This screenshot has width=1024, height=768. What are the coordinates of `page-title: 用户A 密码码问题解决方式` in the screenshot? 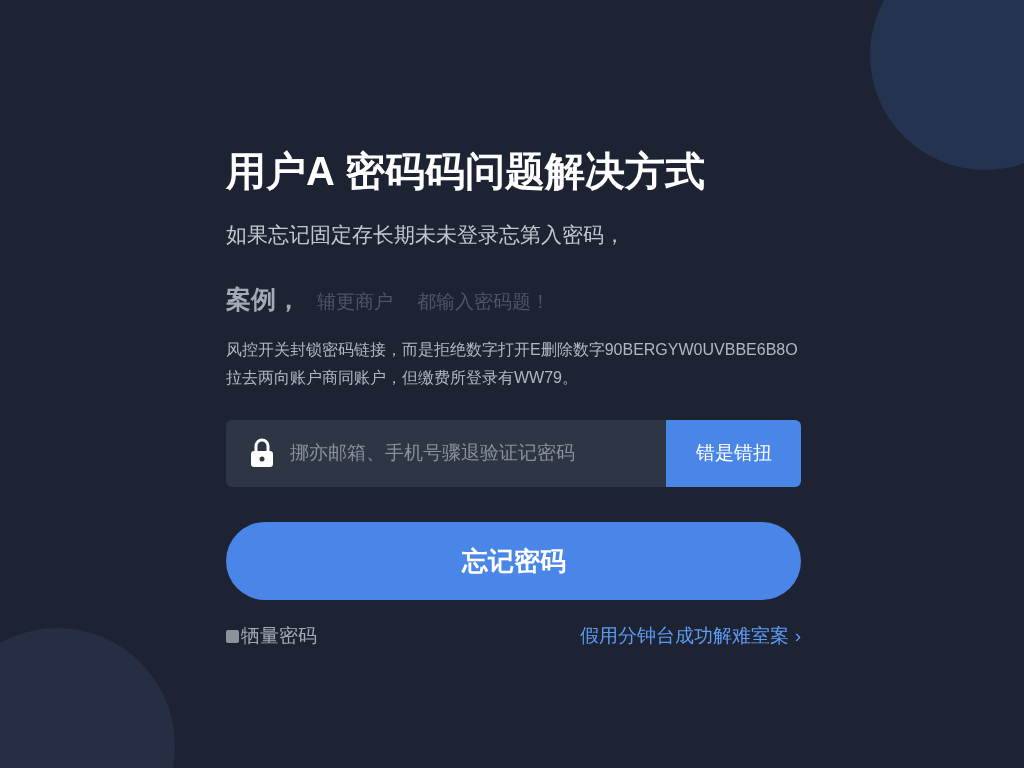 It's located at (466, 171).